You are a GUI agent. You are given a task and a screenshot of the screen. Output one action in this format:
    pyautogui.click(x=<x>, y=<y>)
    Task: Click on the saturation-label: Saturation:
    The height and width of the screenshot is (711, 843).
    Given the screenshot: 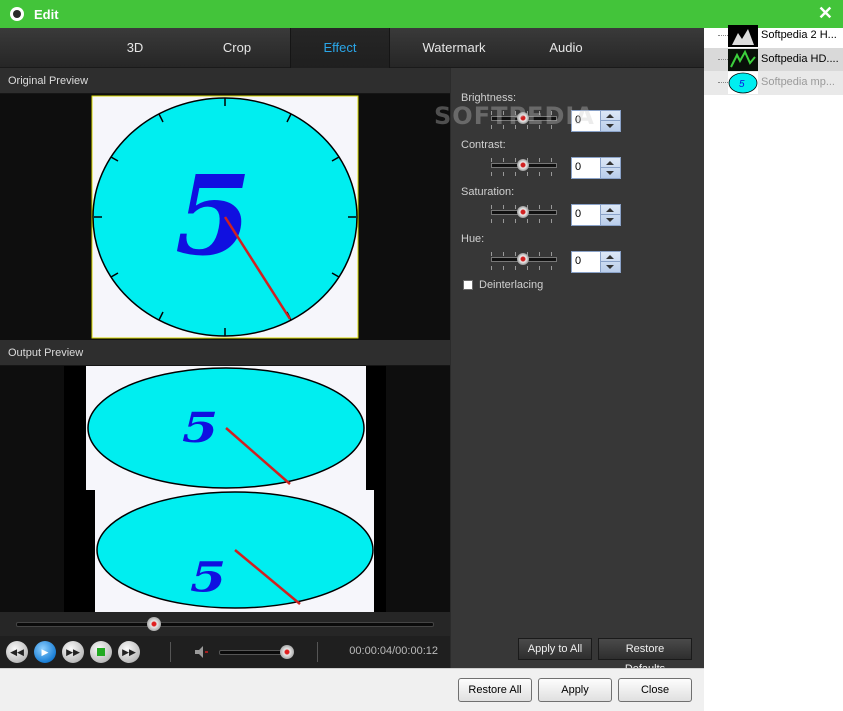 What is the action you would take?
    pyautogui.click(x=488, y=192)
    